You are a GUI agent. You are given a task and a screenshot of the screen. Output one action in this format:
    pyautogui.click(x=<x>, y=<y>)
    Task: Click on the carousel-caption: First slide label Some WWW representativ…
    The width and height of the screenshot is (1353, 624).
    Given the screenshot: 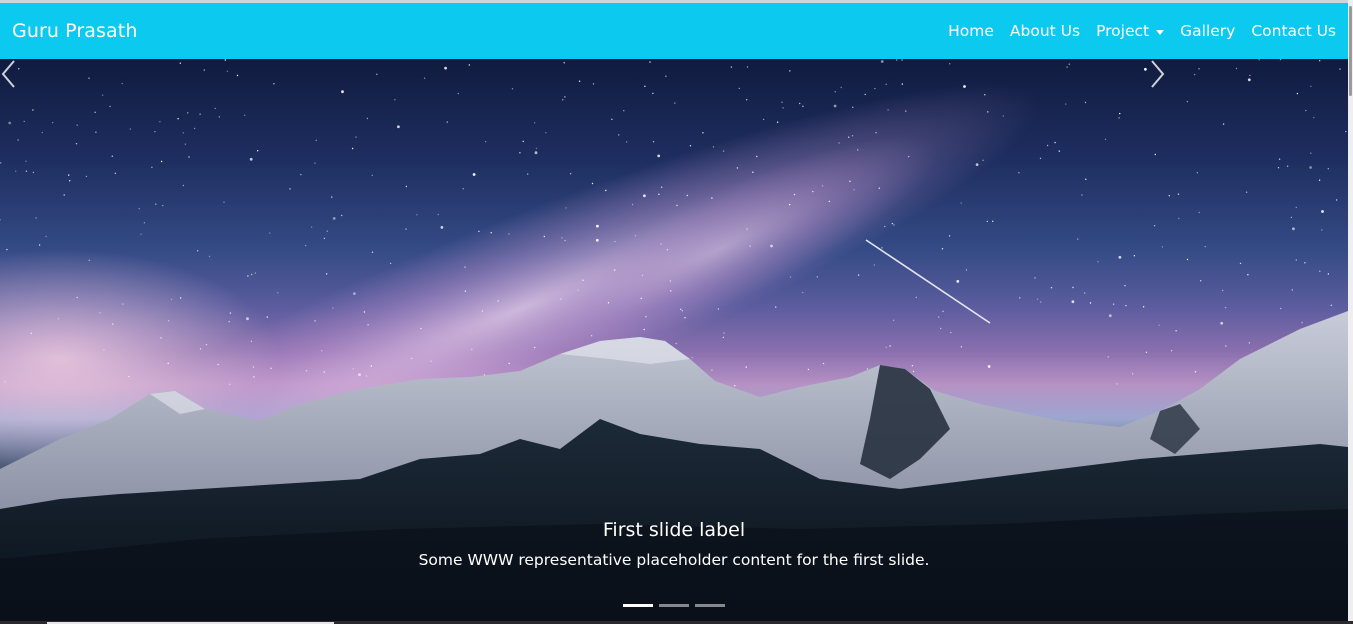 What is the action you would take?
    pyautogui.click(x=674, y=544)
    